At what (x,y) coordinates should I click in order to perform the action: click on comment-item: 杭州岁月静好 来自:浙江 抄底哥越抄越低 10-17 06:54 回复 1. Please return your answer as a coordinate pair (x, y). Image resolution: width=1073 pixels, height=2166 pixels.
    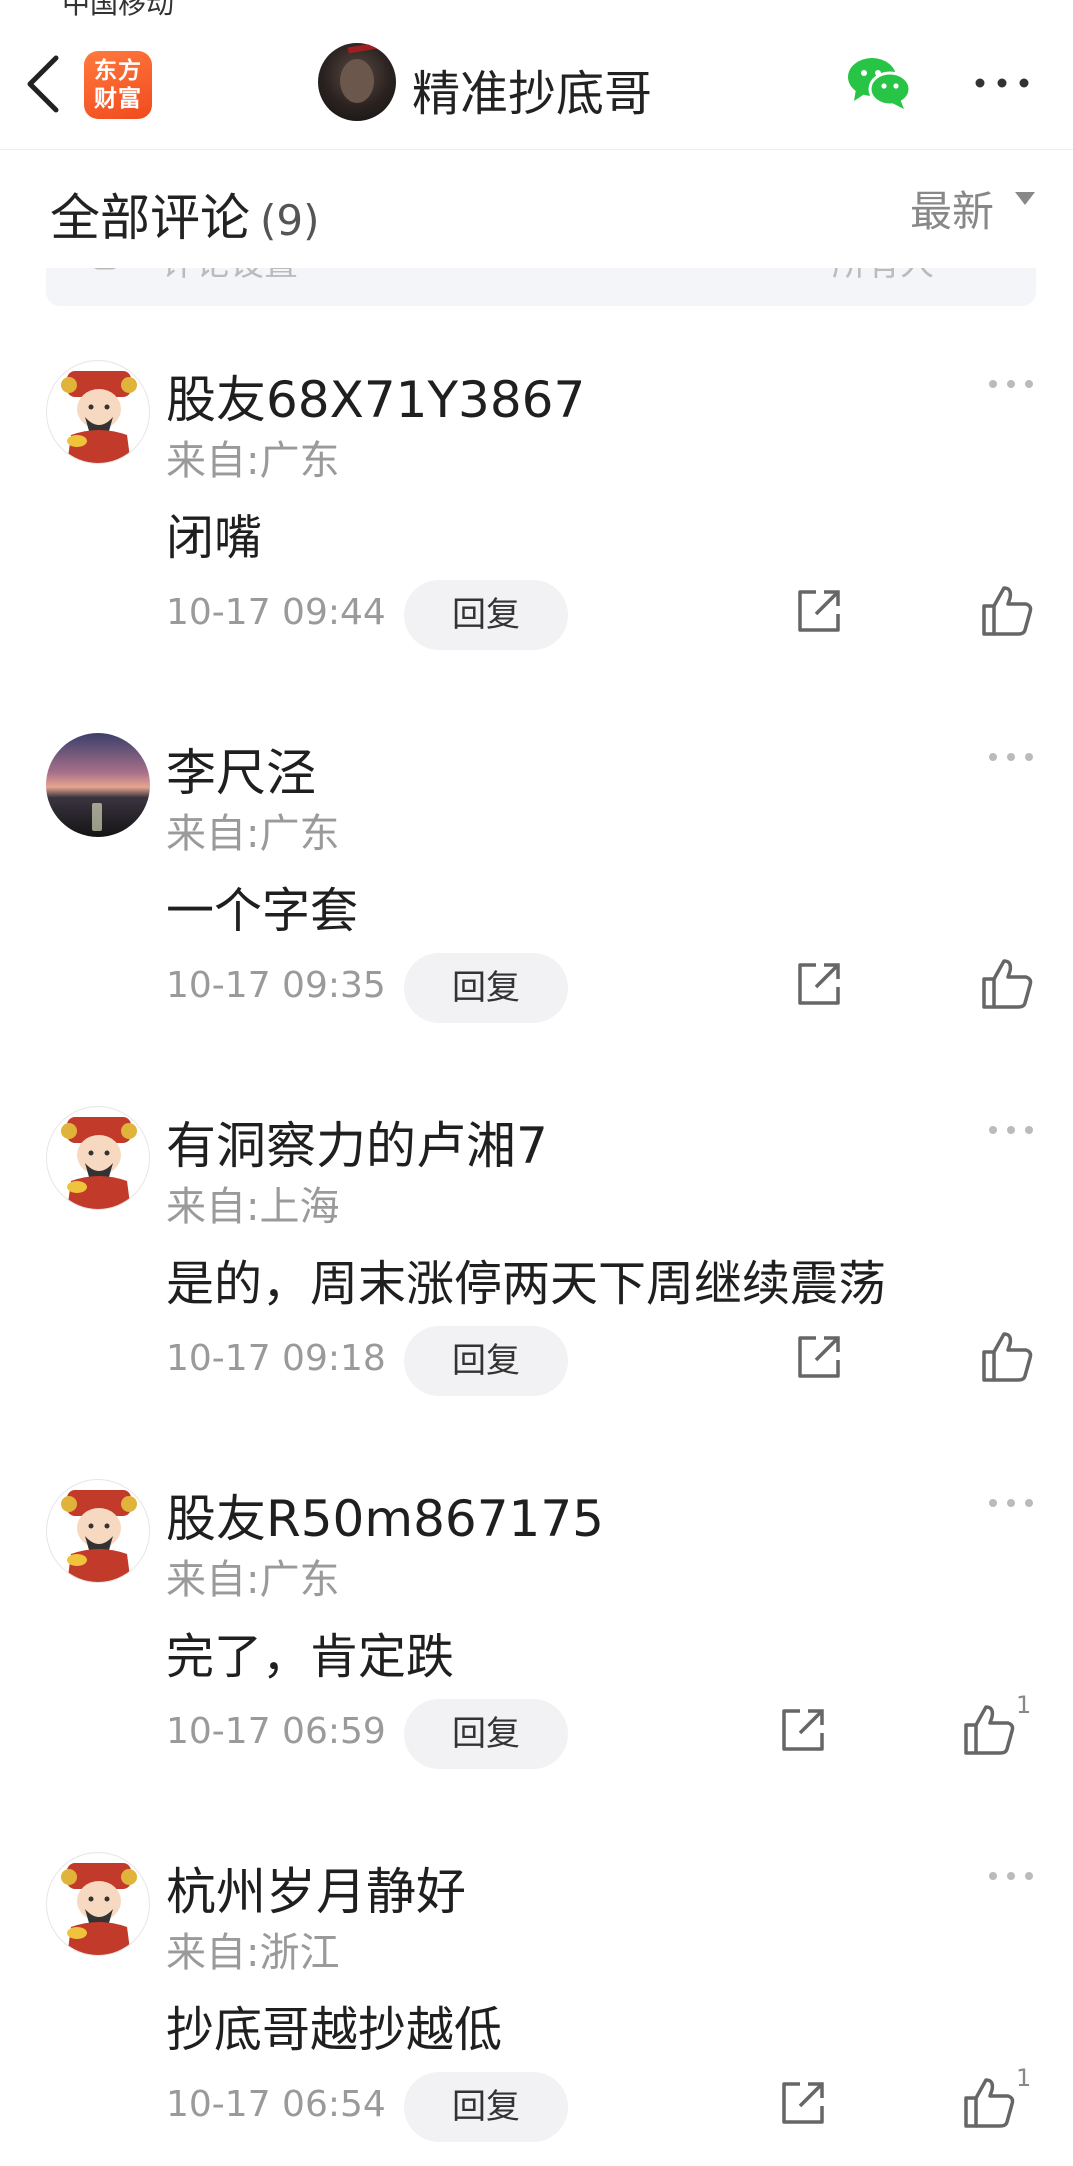
    Looking at the image, I should click on (536, 2009).